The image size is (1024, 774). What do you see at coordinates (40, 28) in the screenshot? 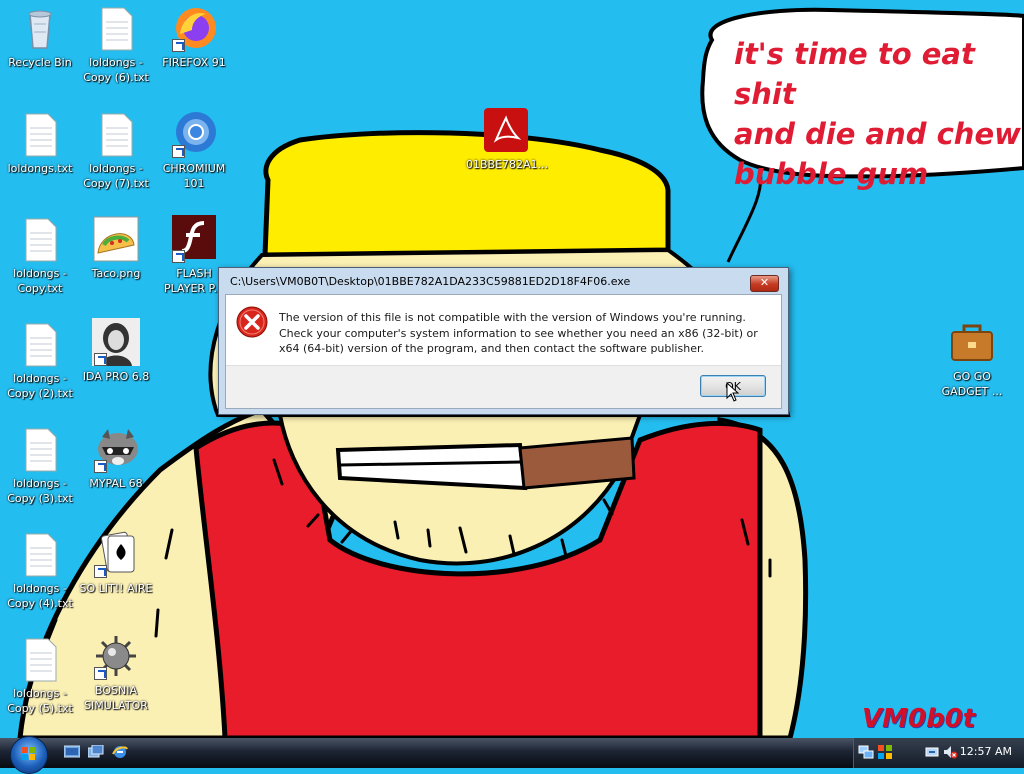
I see `recycle-bin-icon` at bounding box center [40, 28].